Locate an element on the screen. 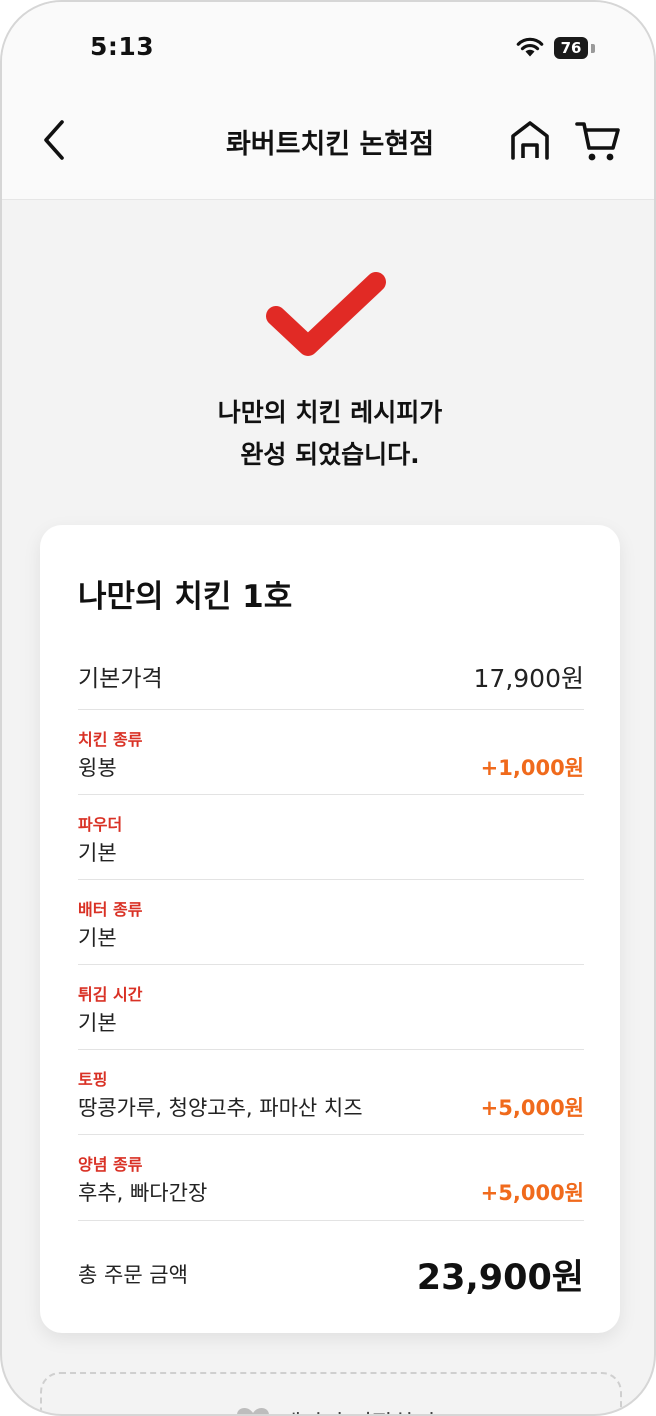 The height and width of the screenshot is (1416, 656). home-icon is located at coordinates (530, 140).